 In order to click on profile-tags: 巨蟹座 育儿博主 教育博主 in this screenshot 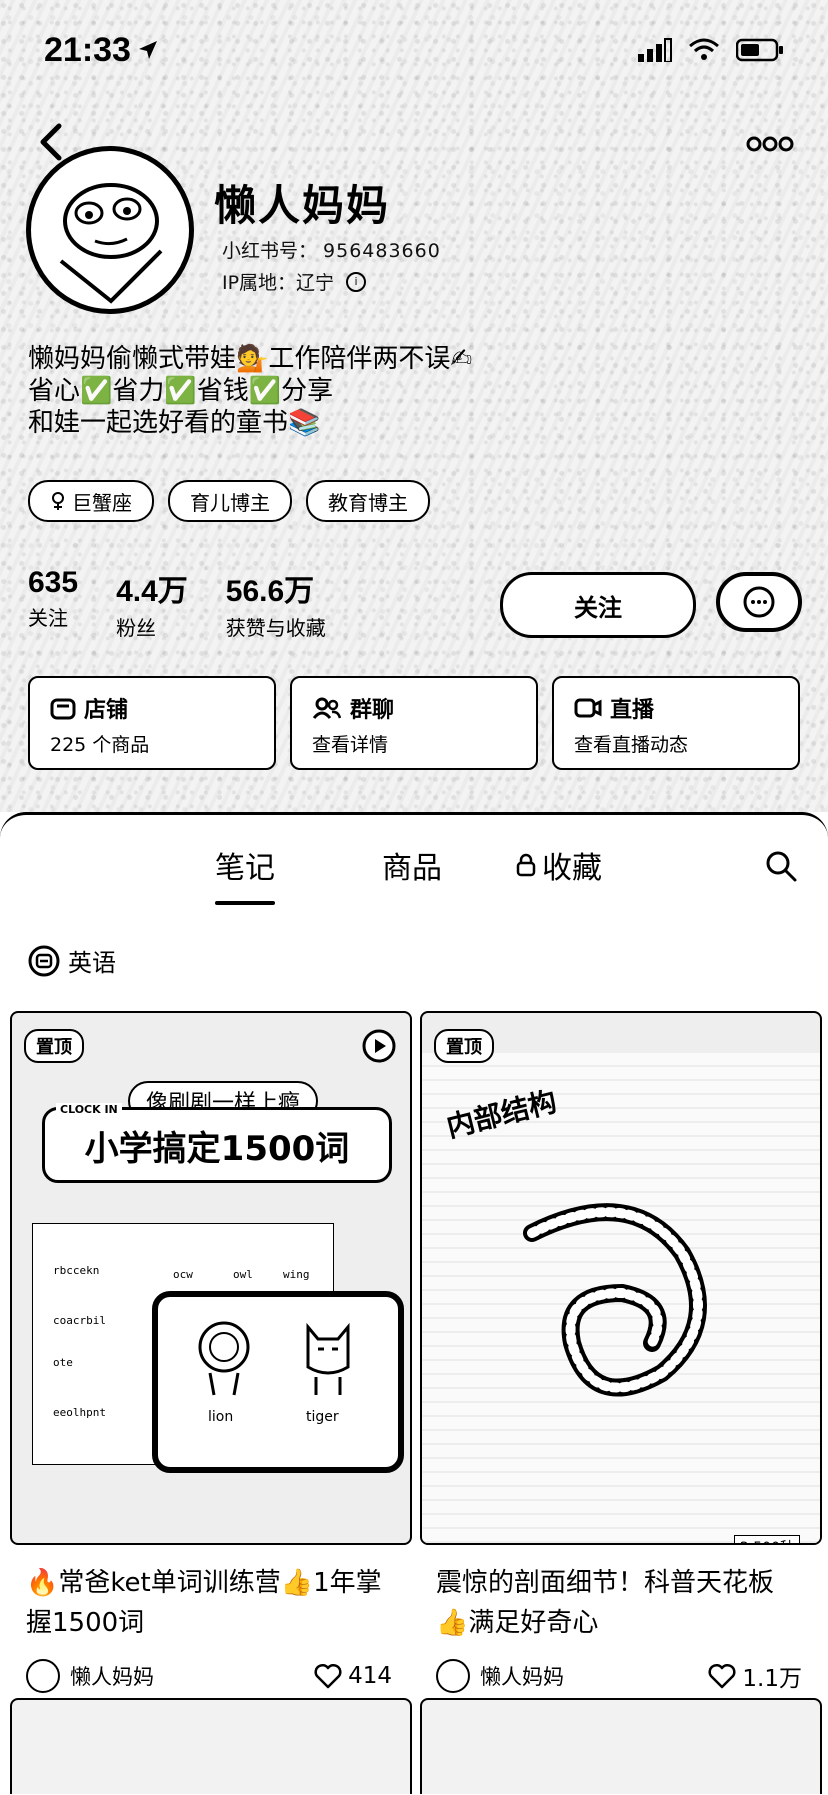, I will do `click(229, 501)`.